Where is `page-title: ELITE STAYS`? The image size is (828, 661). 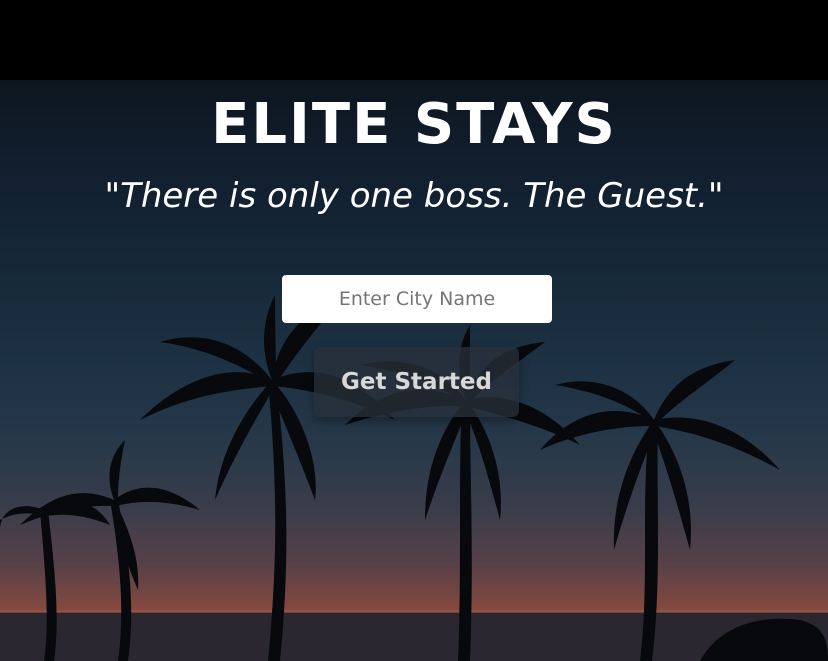 page-title: ELITE STAYS is located at coordinates (414, 124).